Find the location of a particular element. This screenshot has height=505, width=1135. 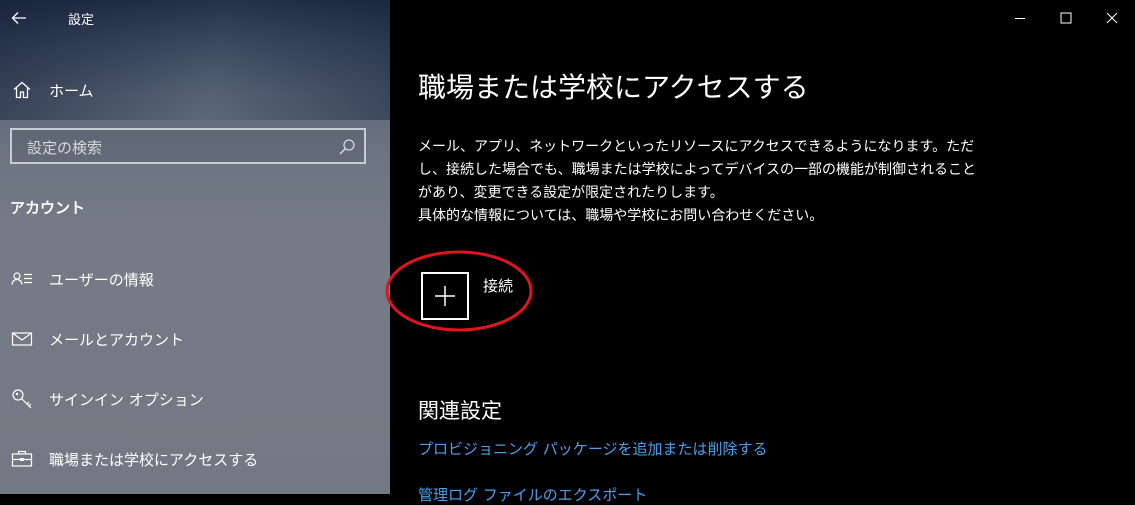

maximize-icon is located at coordinates (1066, 18).